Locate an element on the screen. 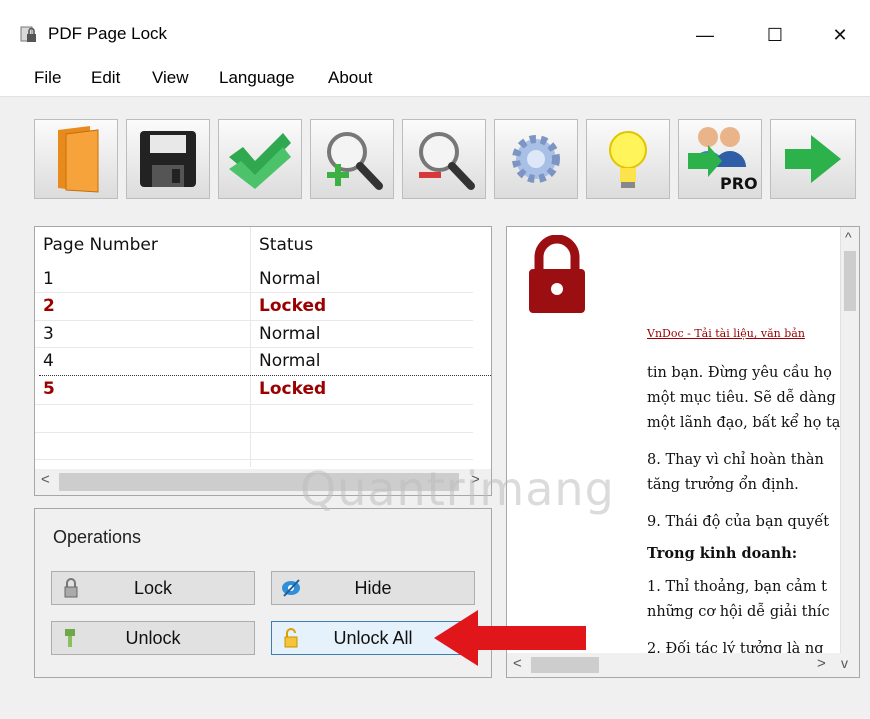 This screenshot has height=719, width=870. operations-group: Operations Lock Hide Unlock Unlock All is located at coordinates (263, 593).